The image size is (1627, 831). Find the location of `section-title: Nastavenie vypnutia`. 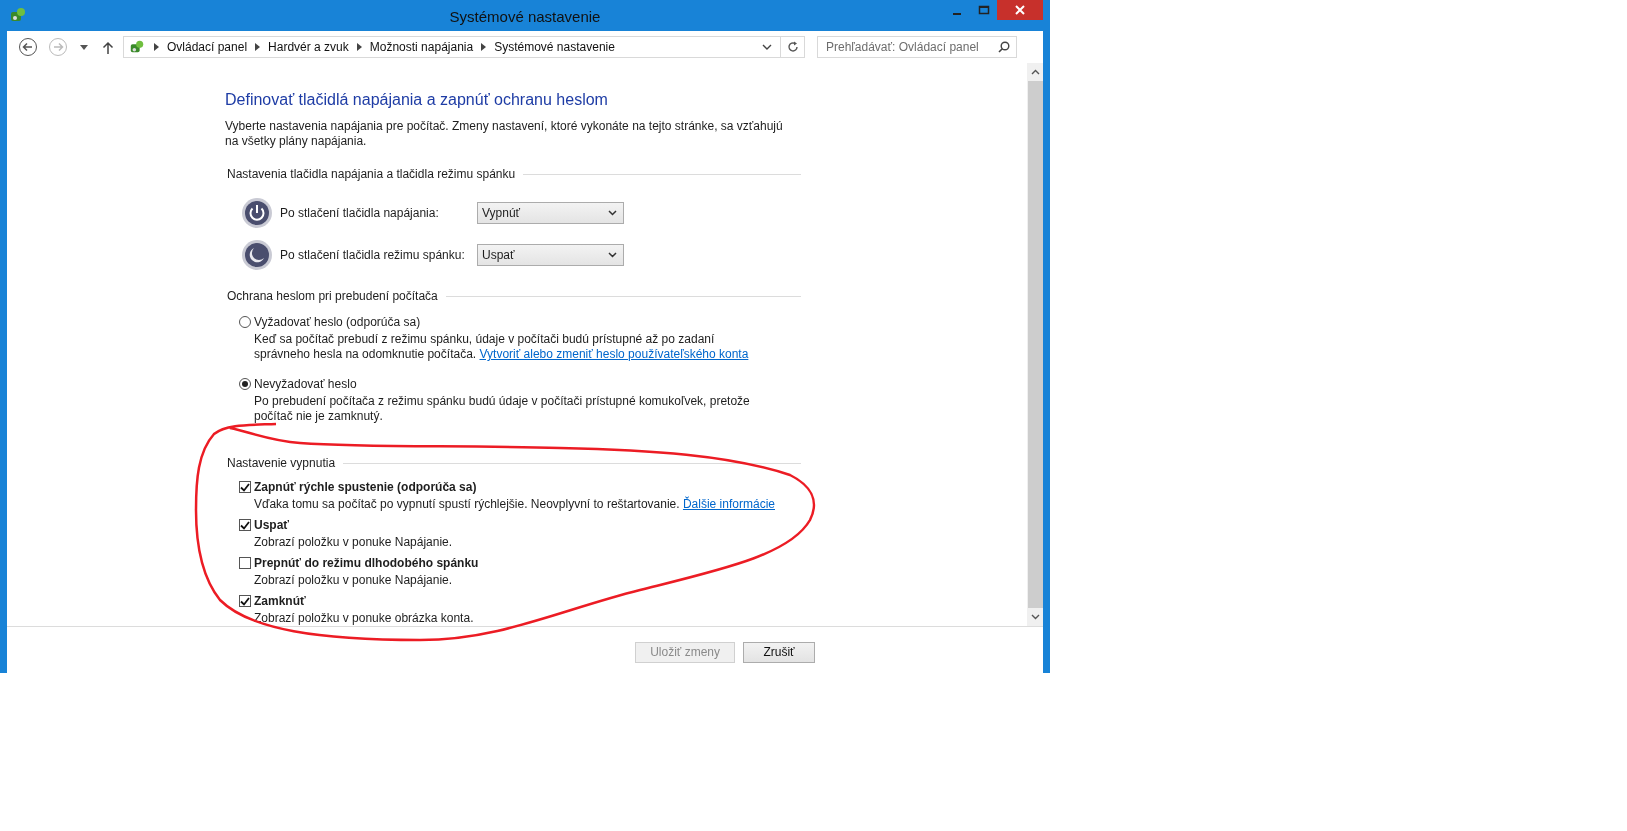

section-title: Nastavenie vypnutia is located at coordinates (281, 463).